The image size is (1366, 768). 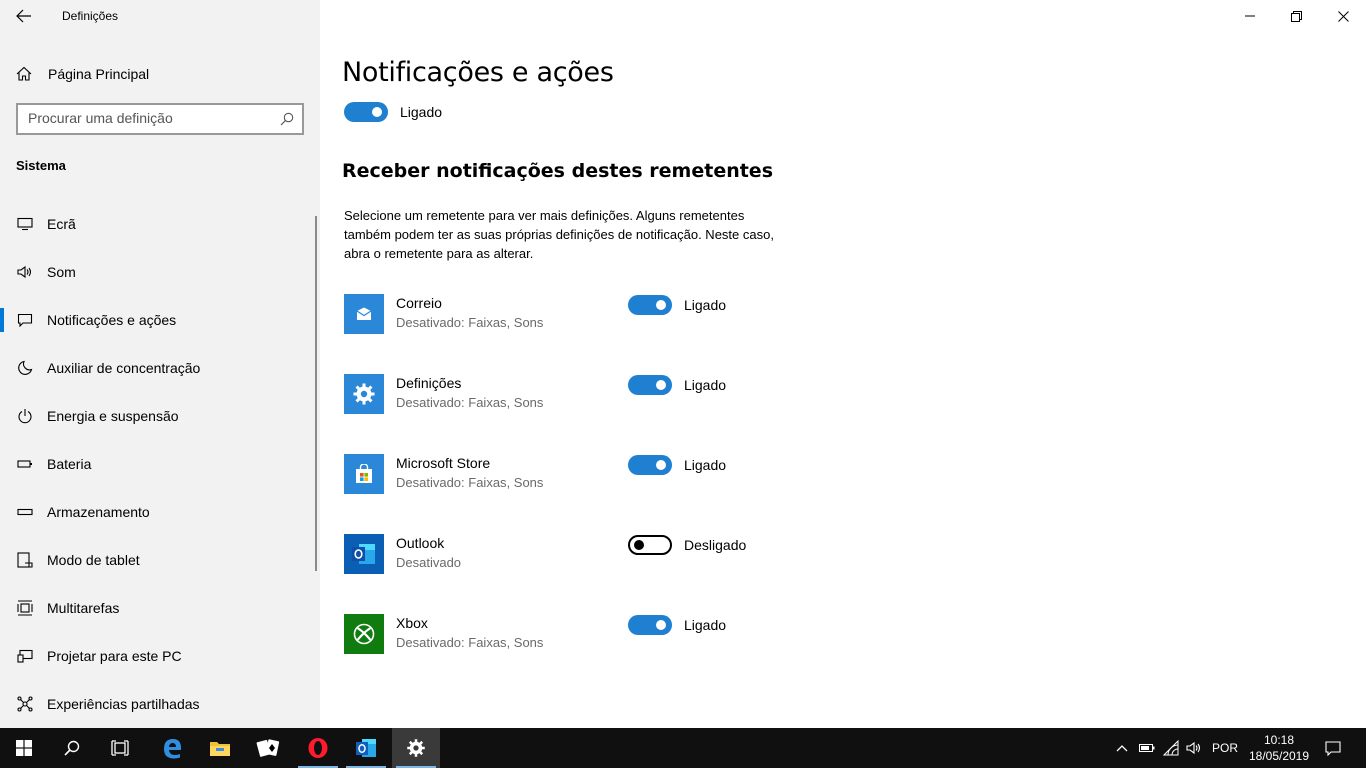 I want to click on titlebar: Definições, so click(x=160, y=16).